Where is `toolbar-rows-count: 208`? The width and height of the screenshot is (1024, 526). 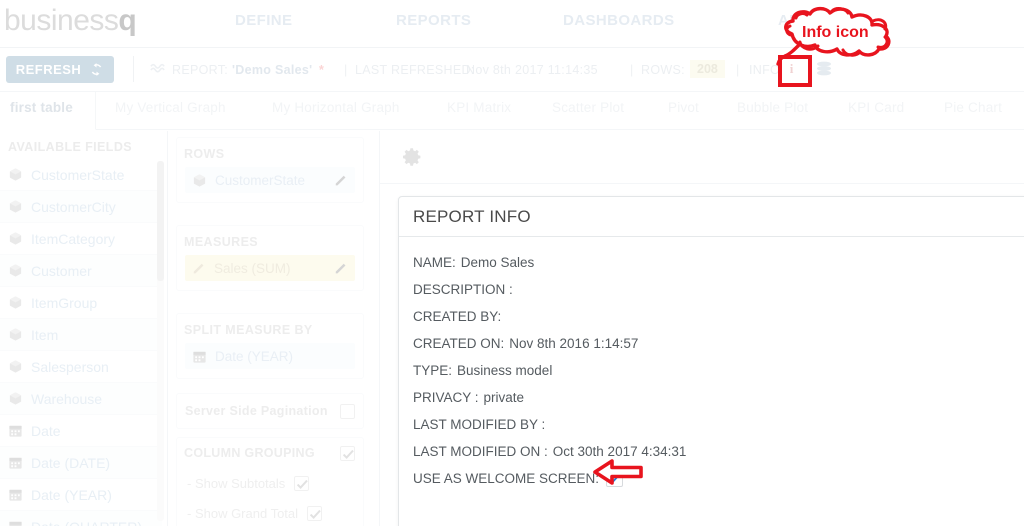
toolbar-rows-count: 208 is located at coordinates (707, 69).